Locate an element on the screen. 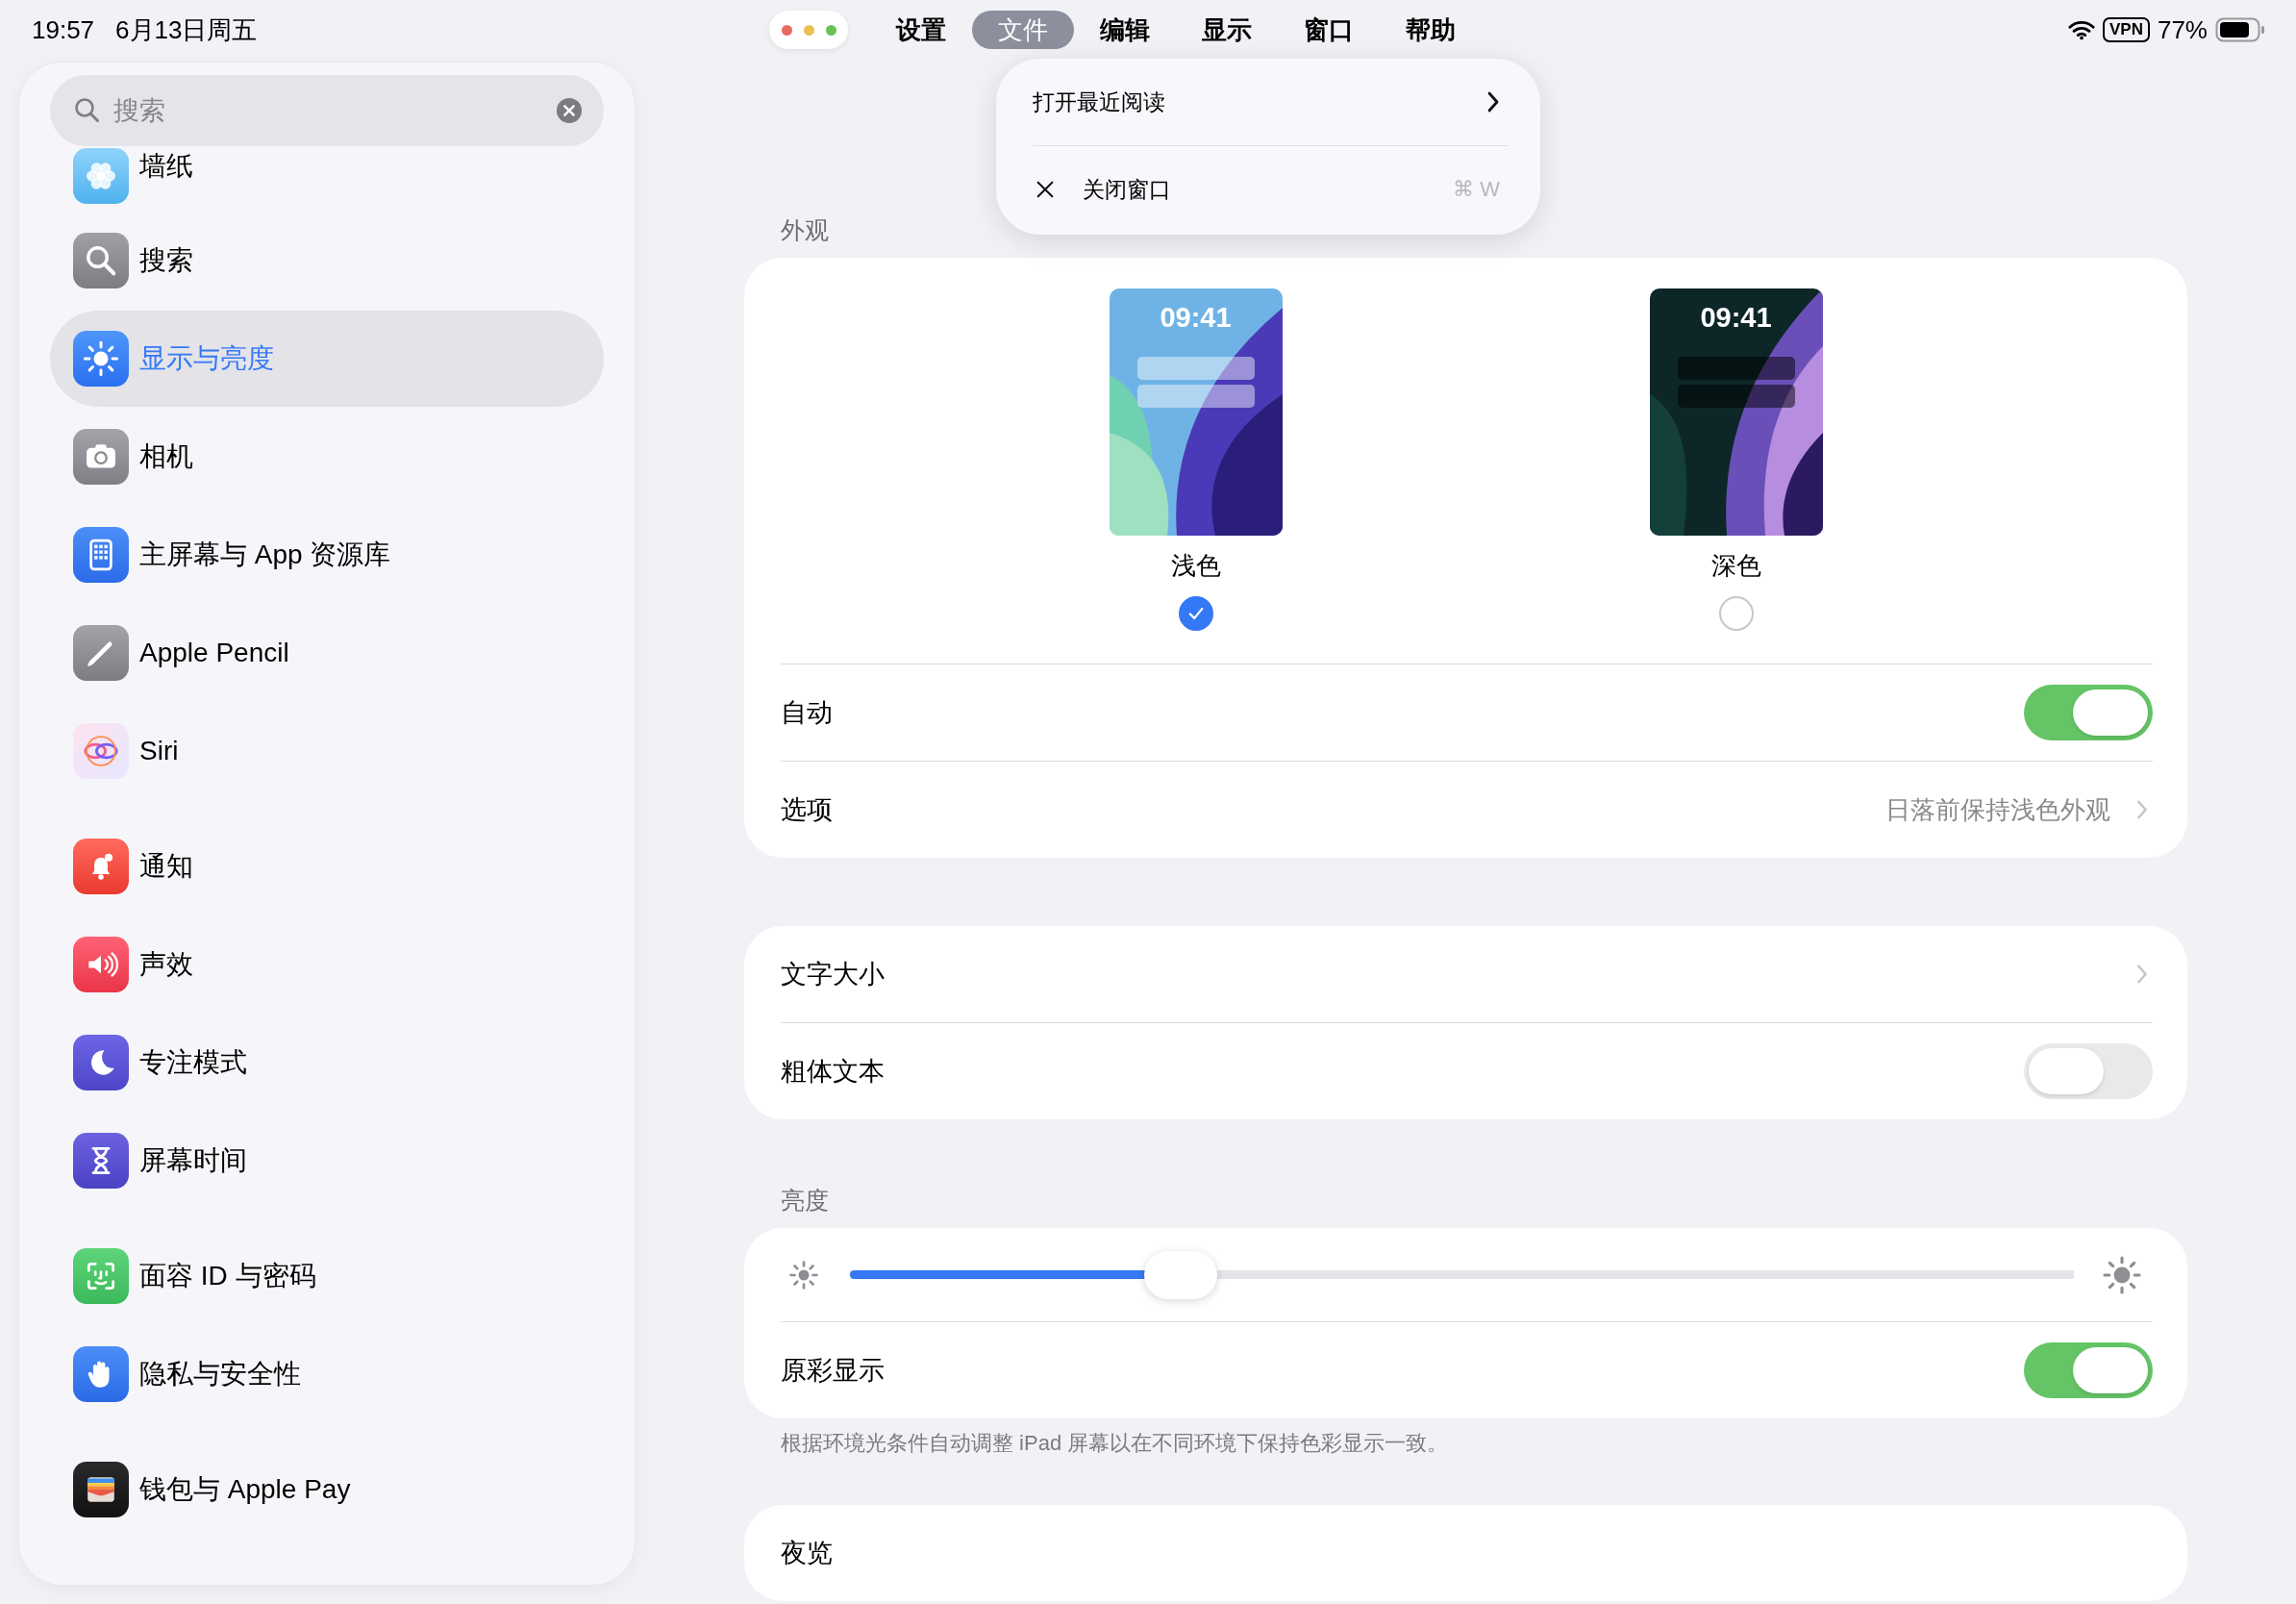 Image resolution: width=2296 pixels, height=1604 pixels. phone-preview: 09:41 is located at coordinates (1736, 412).